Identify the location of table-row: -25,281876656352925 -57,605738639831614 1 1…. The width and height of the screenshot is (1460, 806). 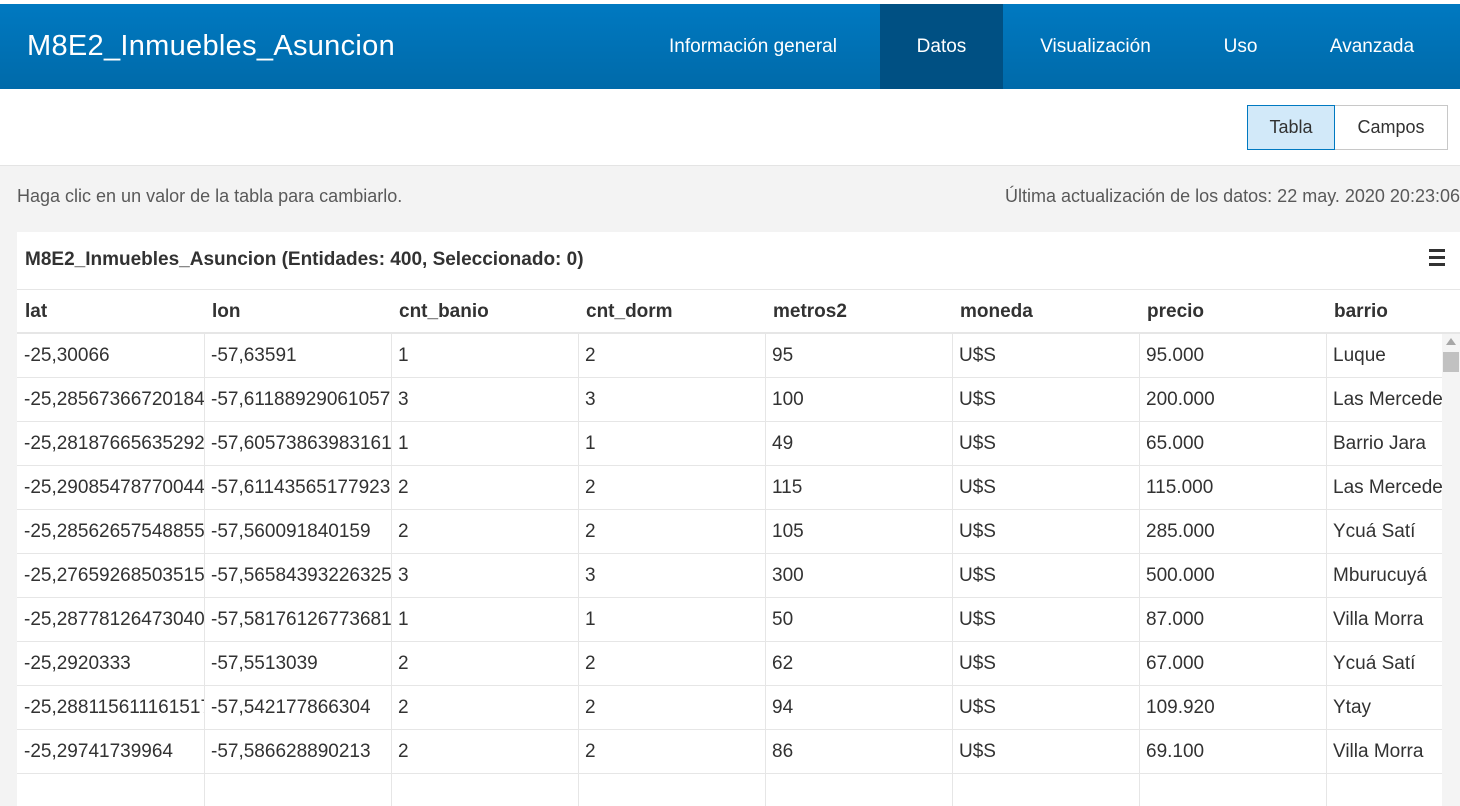
(729, 444).